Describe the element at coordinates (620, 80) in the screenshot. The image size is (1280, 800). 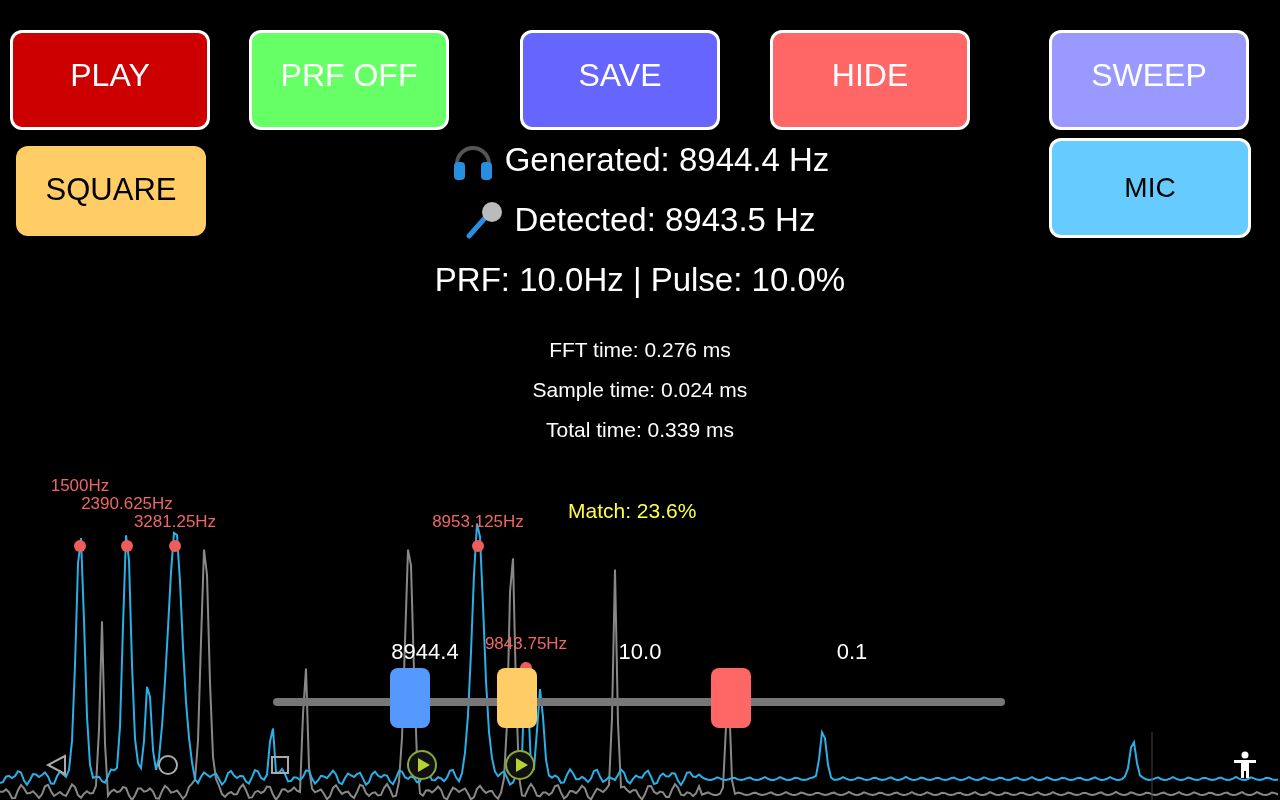
I see `action-button: SAVE` at that location.